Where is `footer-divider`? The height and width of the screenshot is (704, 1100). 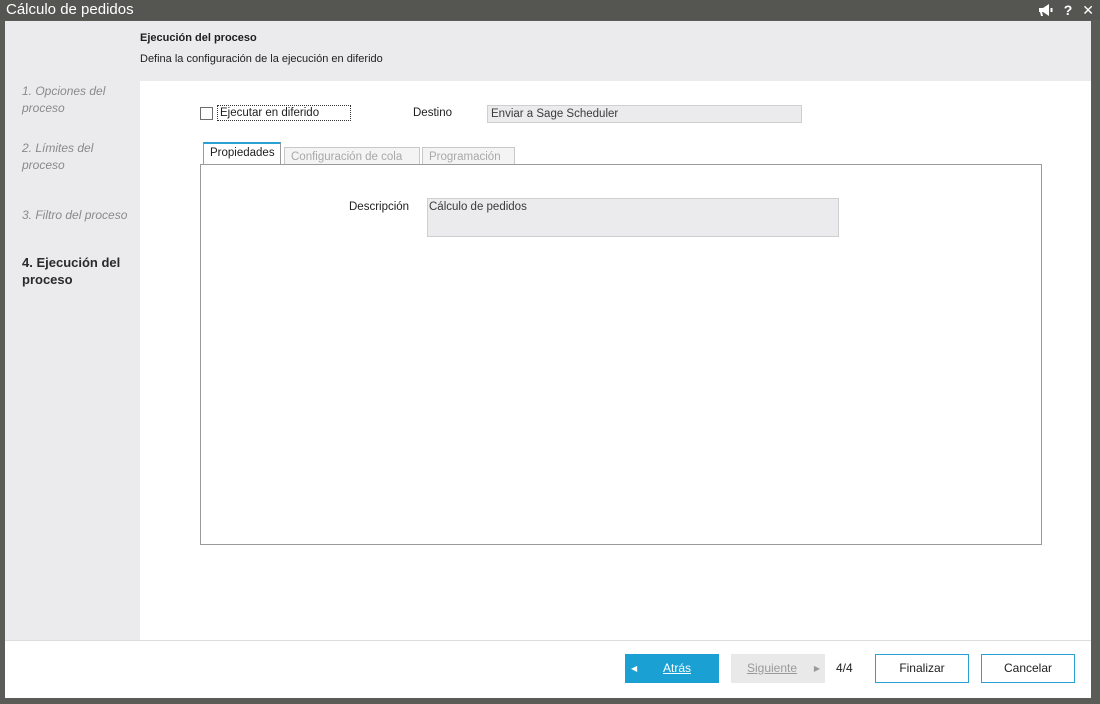
footer-divider is located at coordinates (548, 640).